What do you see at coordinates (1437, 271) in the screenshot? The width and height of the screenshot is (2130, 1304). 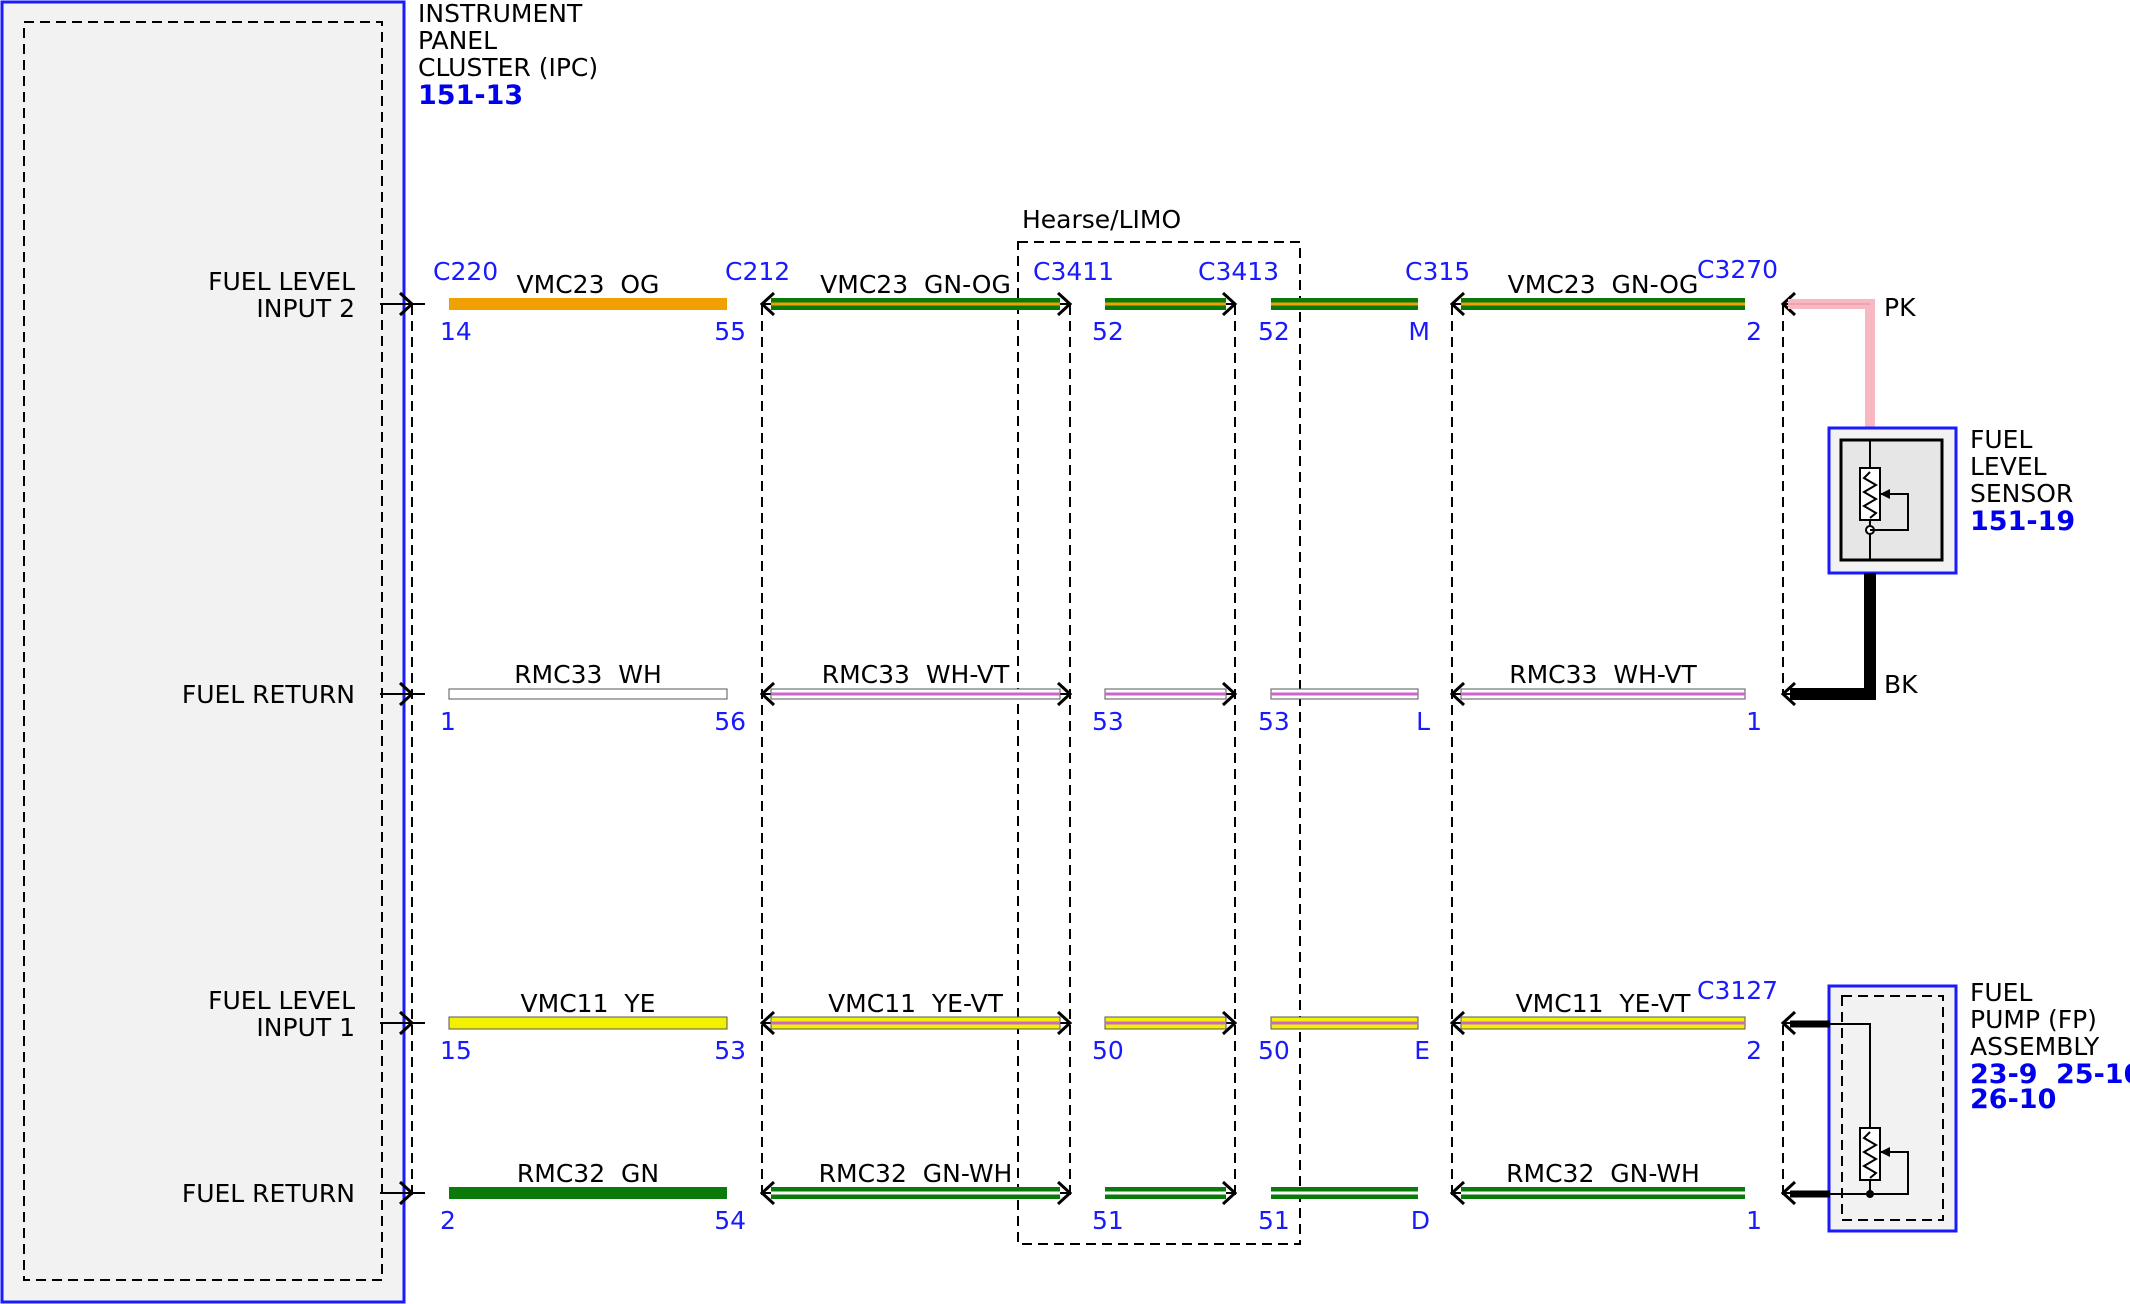 I see `connector-c315: C315` at bounding box center [1437, 271].